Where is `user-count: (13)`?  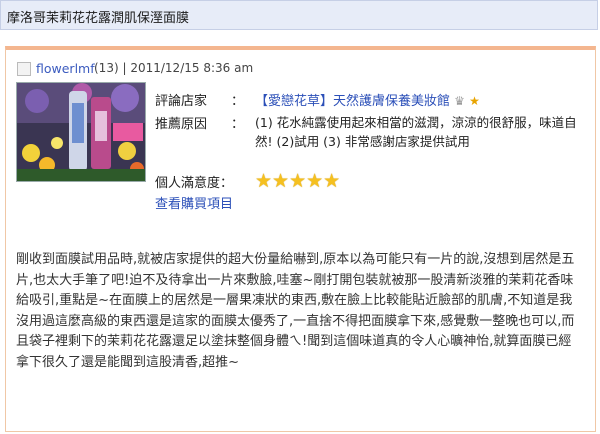
user-count: (13) is located at coordinates (106, 68).